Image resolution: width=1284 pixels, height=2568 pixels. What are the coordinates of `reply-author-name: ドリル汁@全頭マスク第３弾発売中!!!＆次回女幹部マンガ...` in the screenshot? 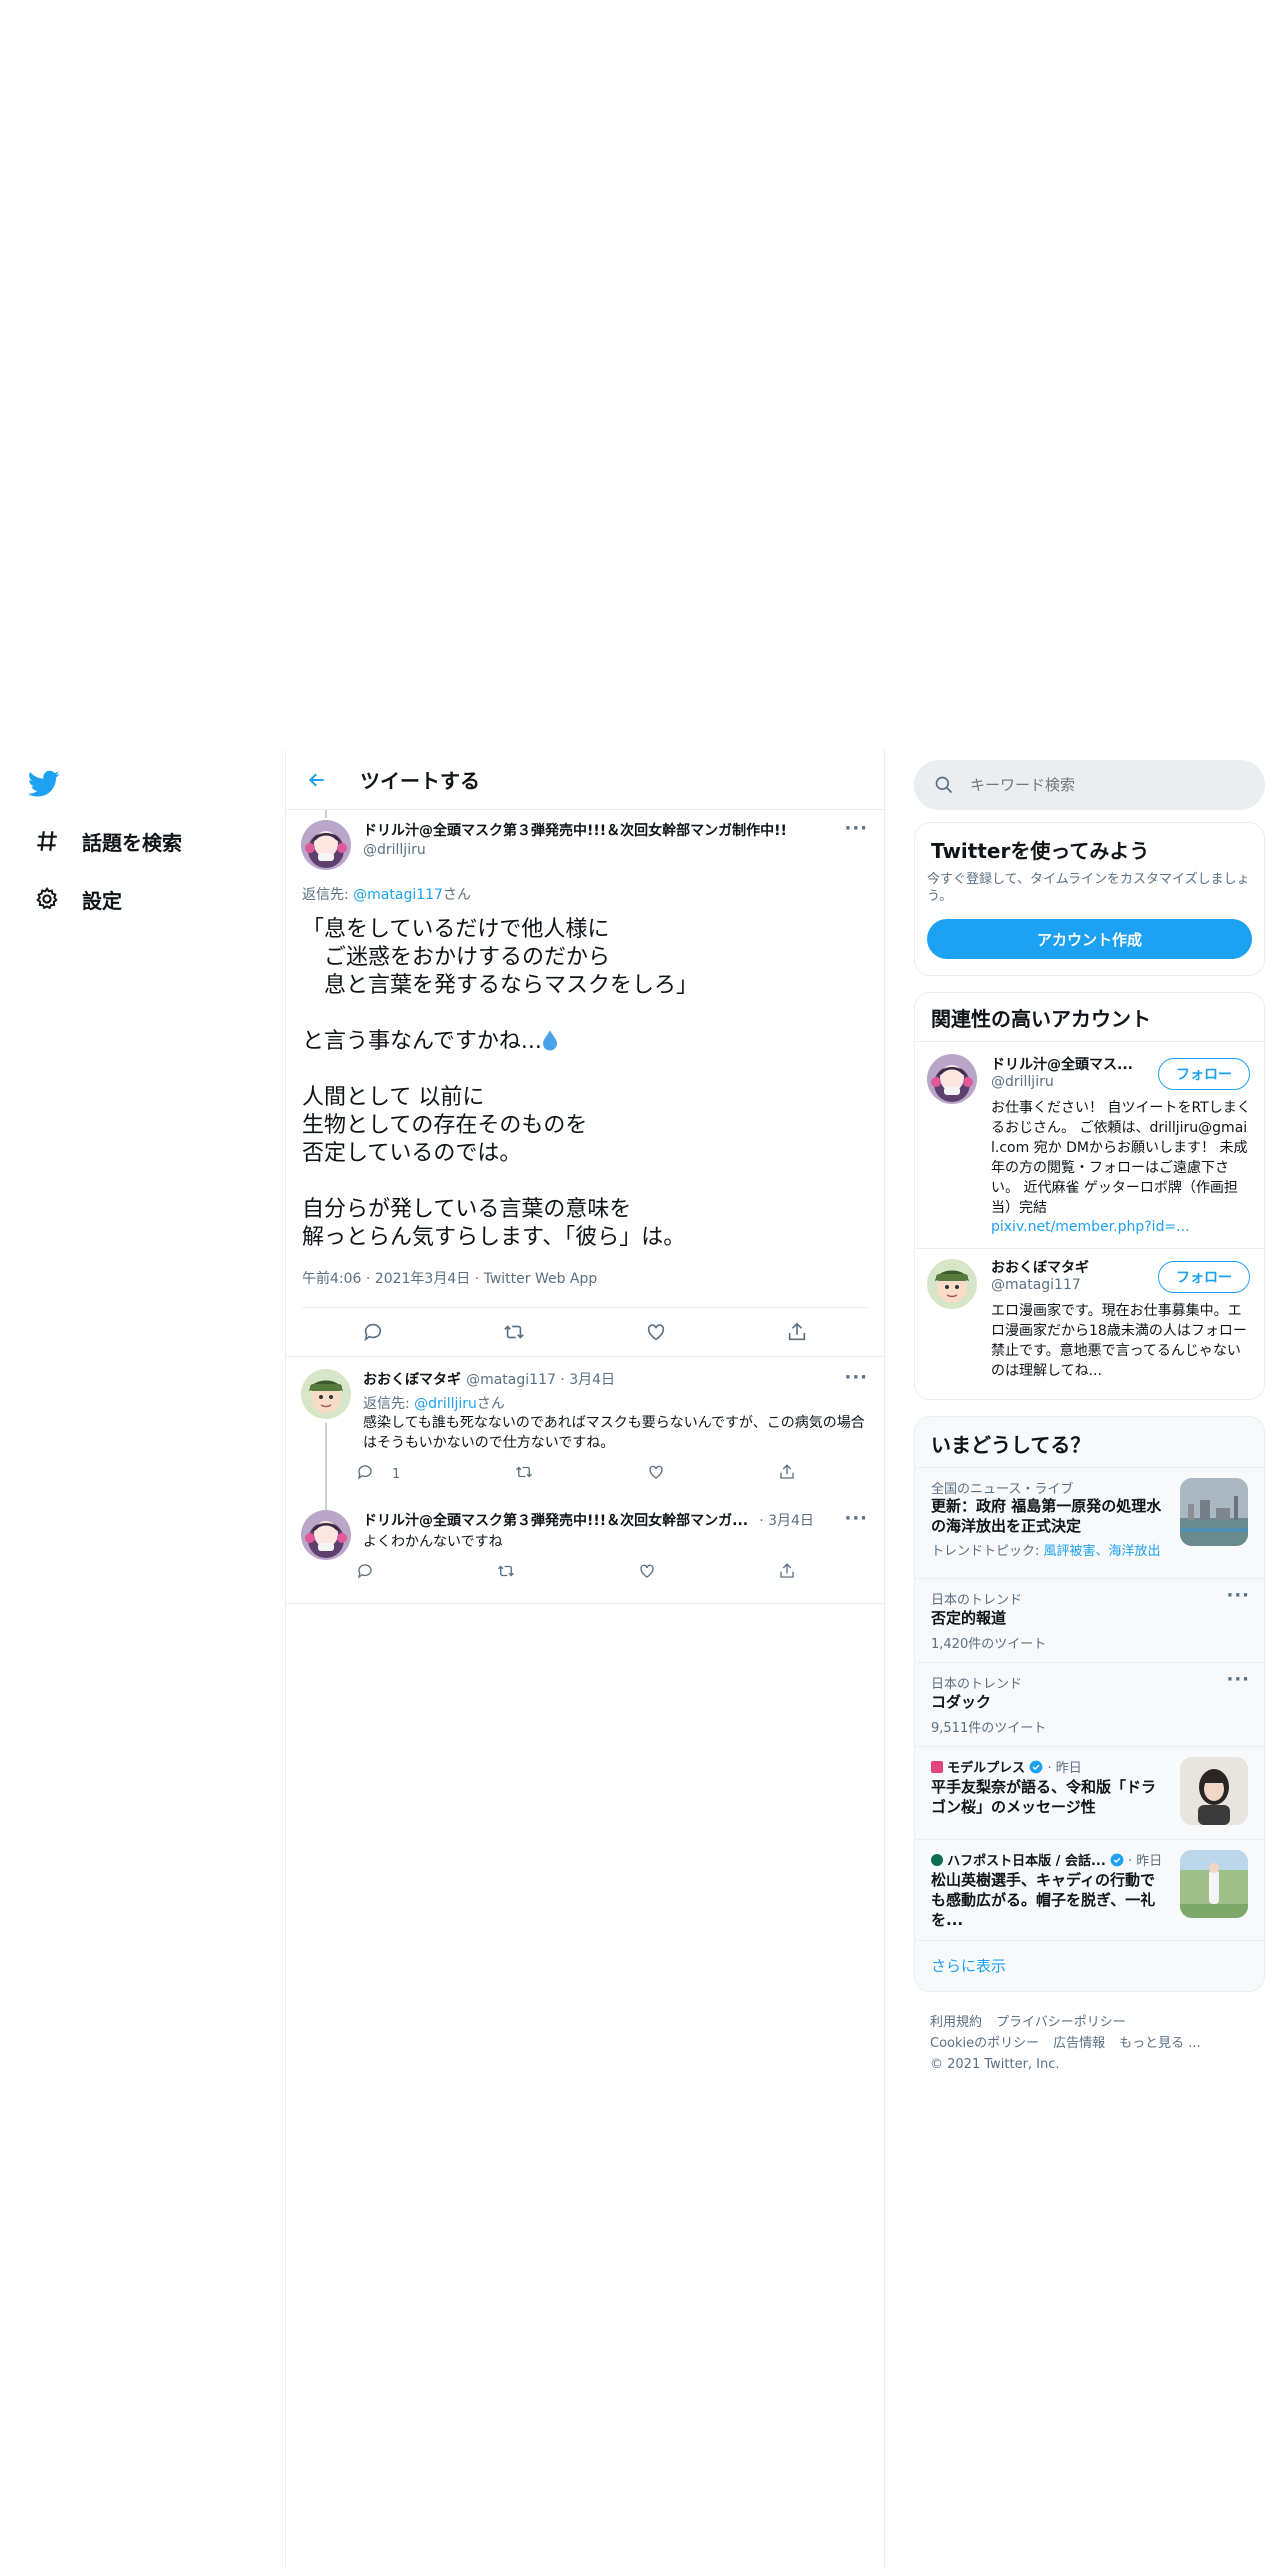 It's located at (555, 1521).